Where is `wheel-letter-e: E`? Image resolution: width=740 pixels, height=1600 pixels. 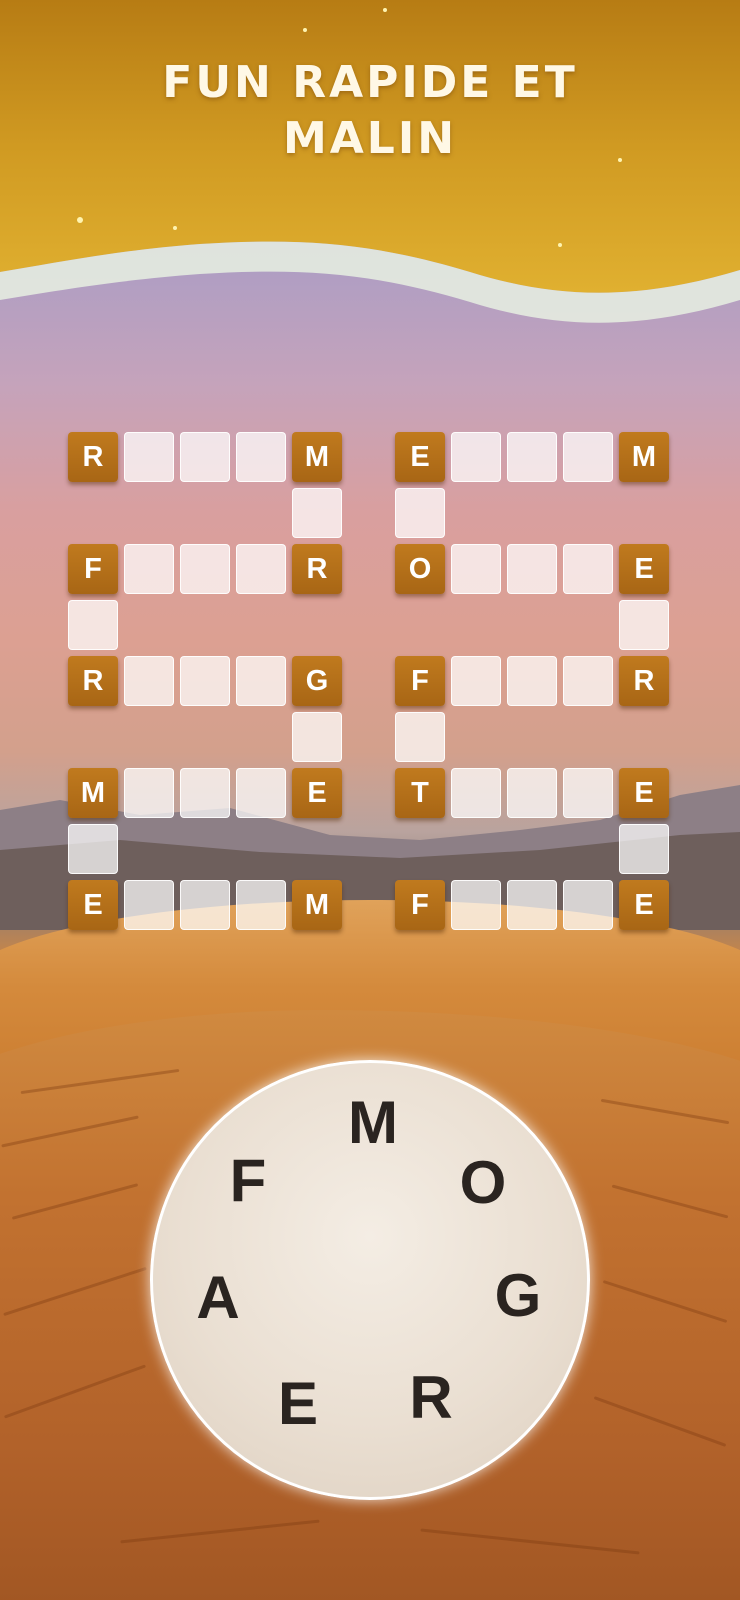 wheel-letter-e: E is located at coordinates (298, 1404).